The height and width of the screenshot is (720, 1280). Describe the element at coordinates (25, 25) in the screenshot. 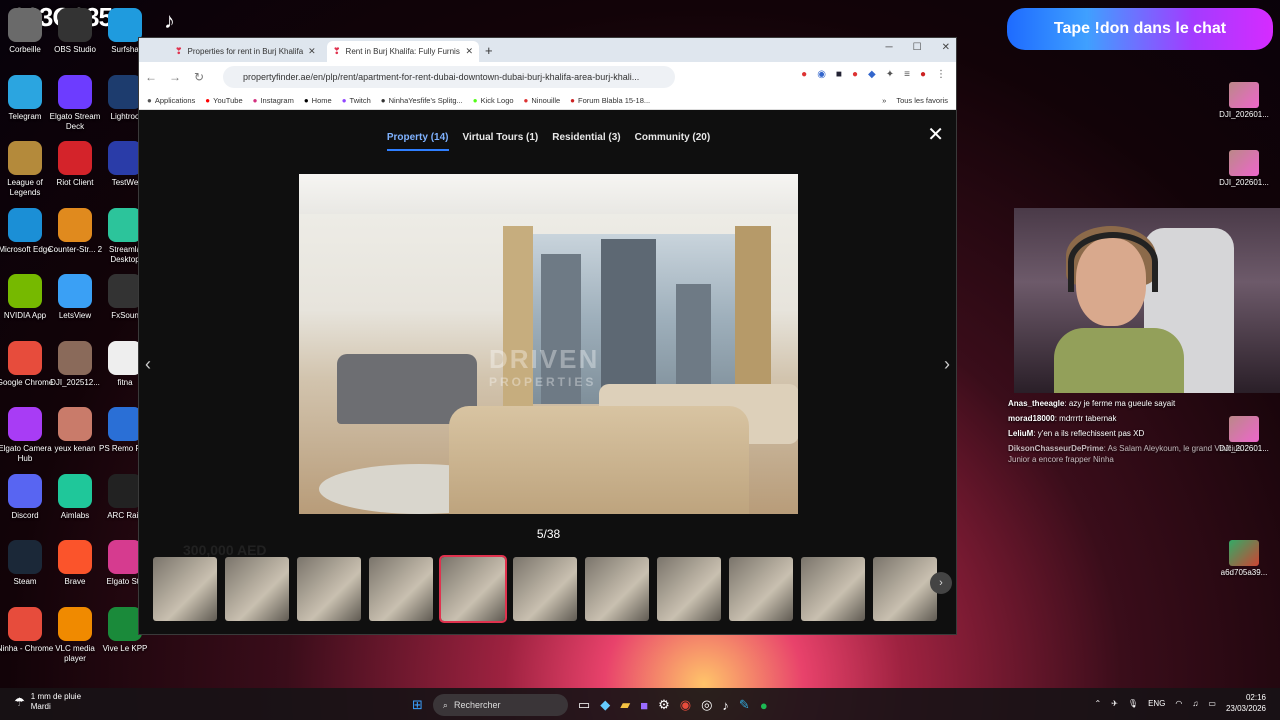

I see `trash-icon` at that location.